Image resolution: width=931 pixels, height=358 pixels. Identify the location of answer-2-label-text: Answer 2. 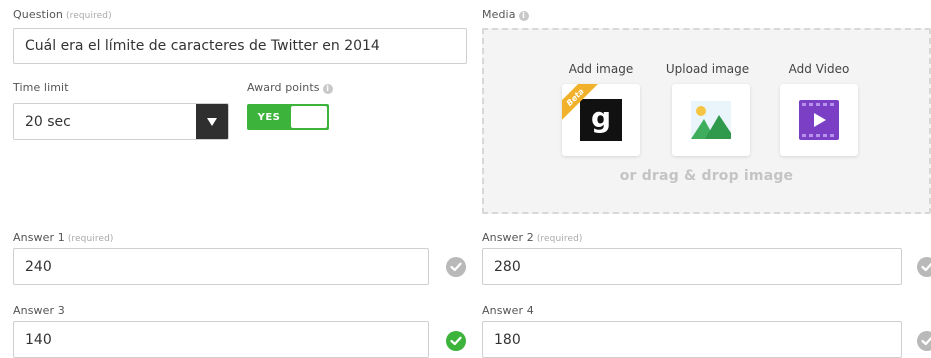
(508, 237).